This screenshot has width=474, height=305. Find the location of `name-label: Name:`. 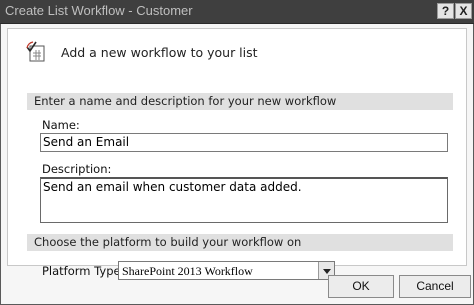

name-label: Name: is located at coordinates (61, 125).